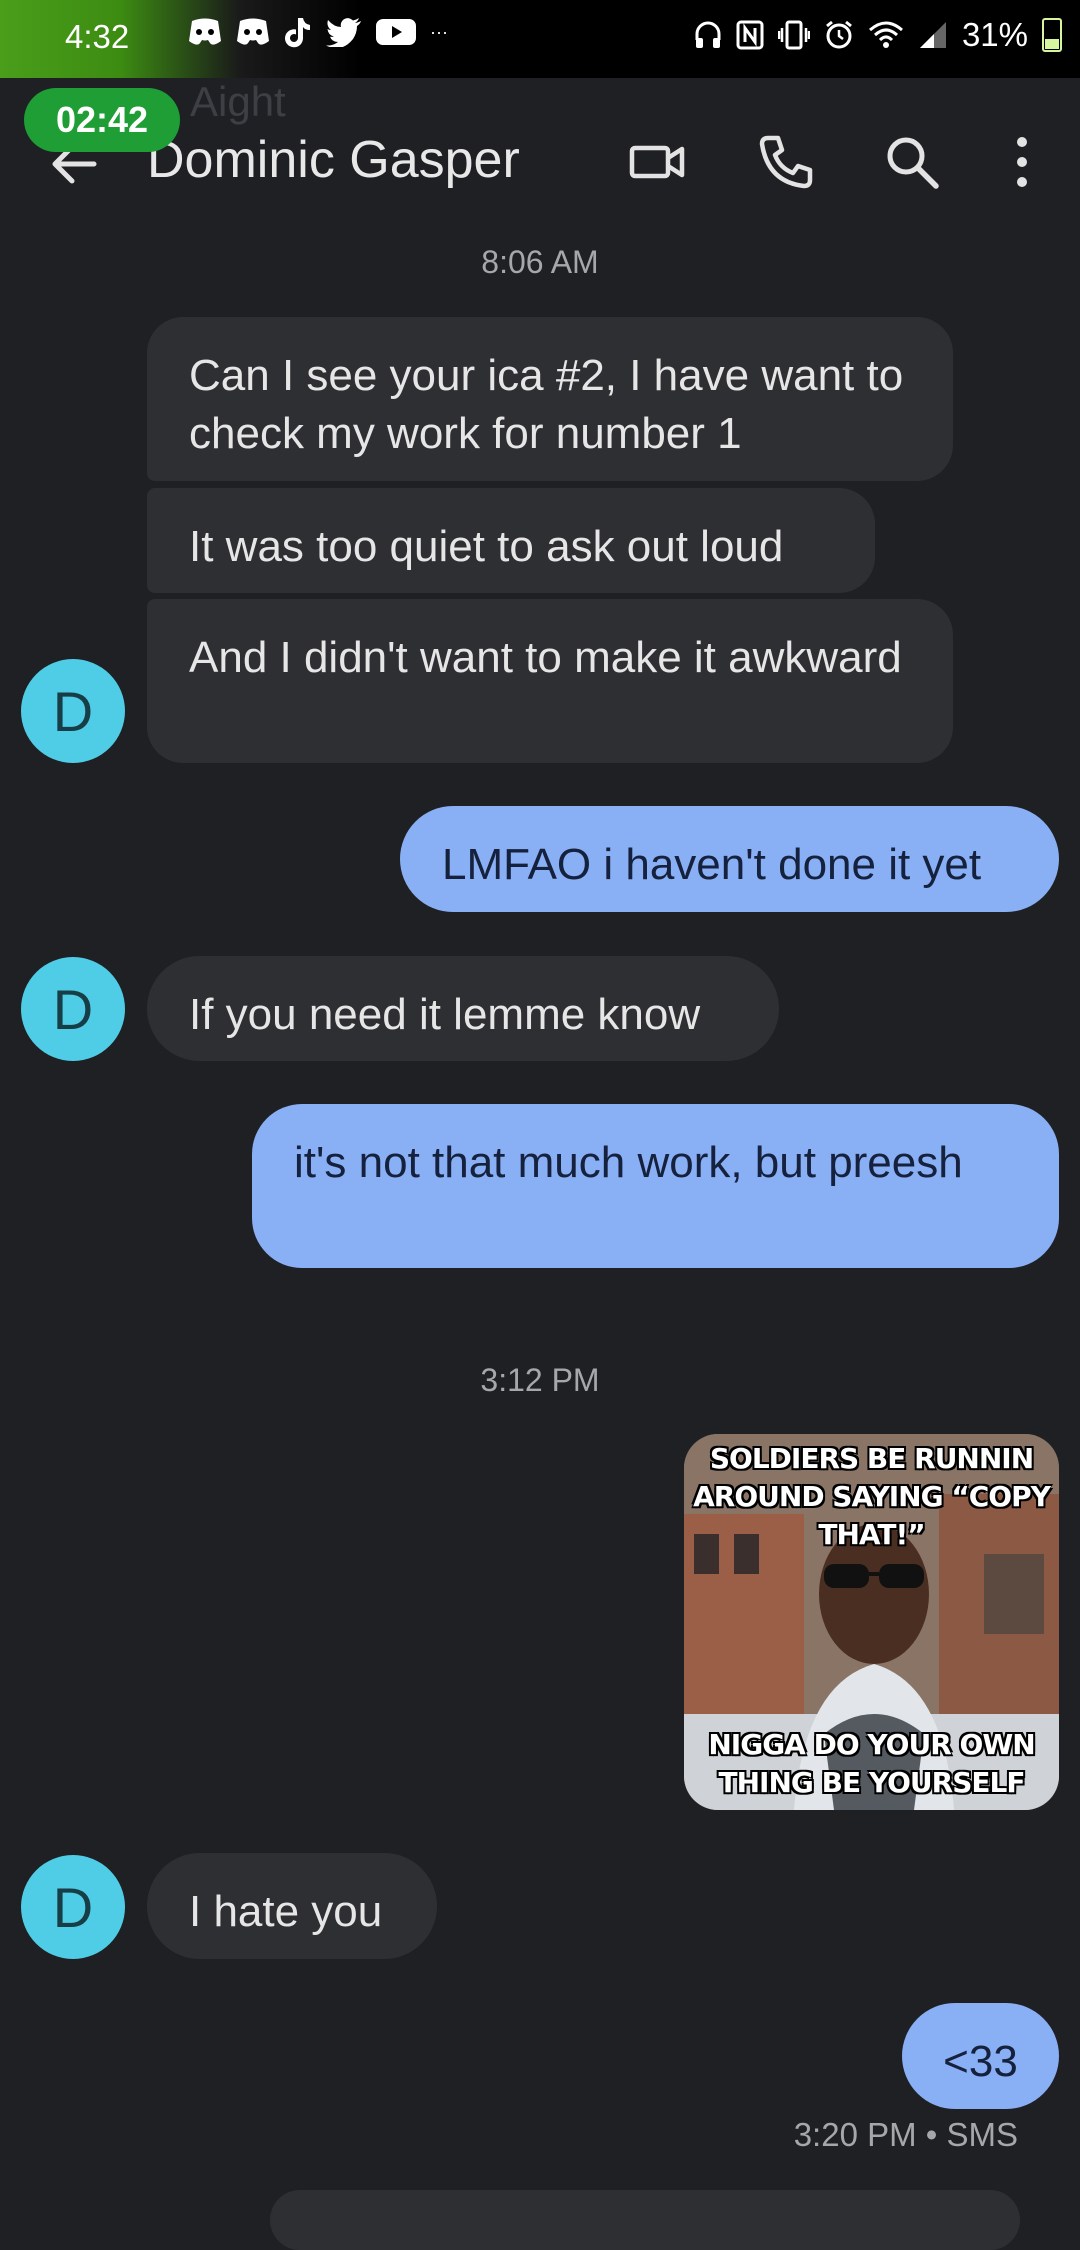 The image size is (1080, 2250). What do you see at coordinates (905, 2134) in the screenshot?
I see `message-status: 3:20 PM • SMS` at bounding box center [905, 2134].